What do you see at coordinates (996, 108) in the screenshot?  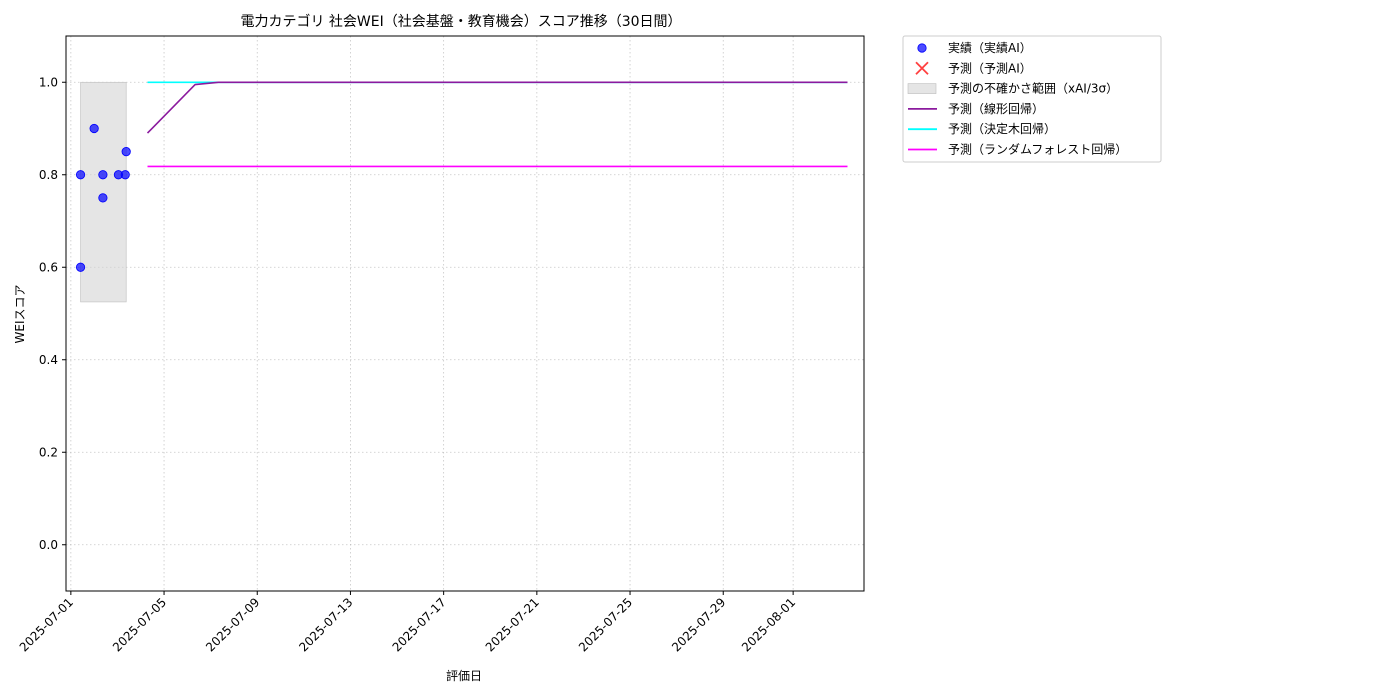 I see `legend-label: 予測（線形回帰）` at bounding box center [996, 108].